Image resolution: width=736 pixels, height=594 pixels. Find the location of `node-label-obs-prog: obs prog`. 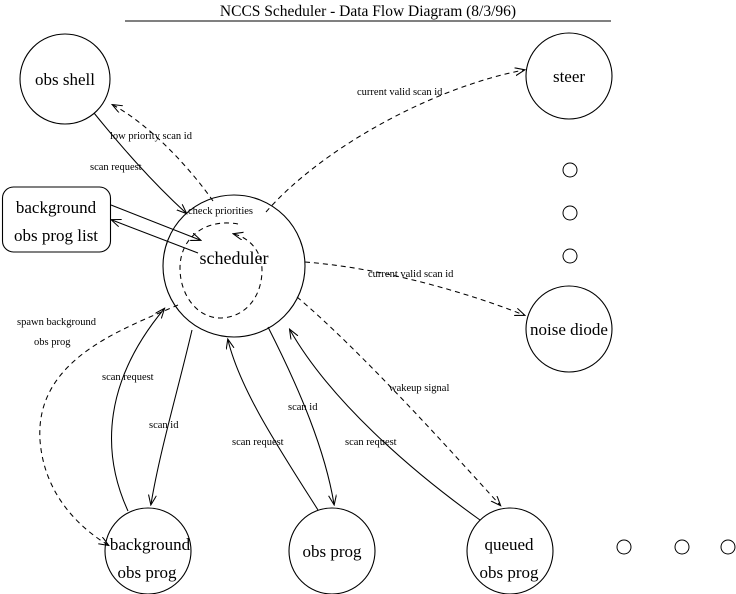

node-label-obs-prog: obs prog is located at coordinates (332, 551).